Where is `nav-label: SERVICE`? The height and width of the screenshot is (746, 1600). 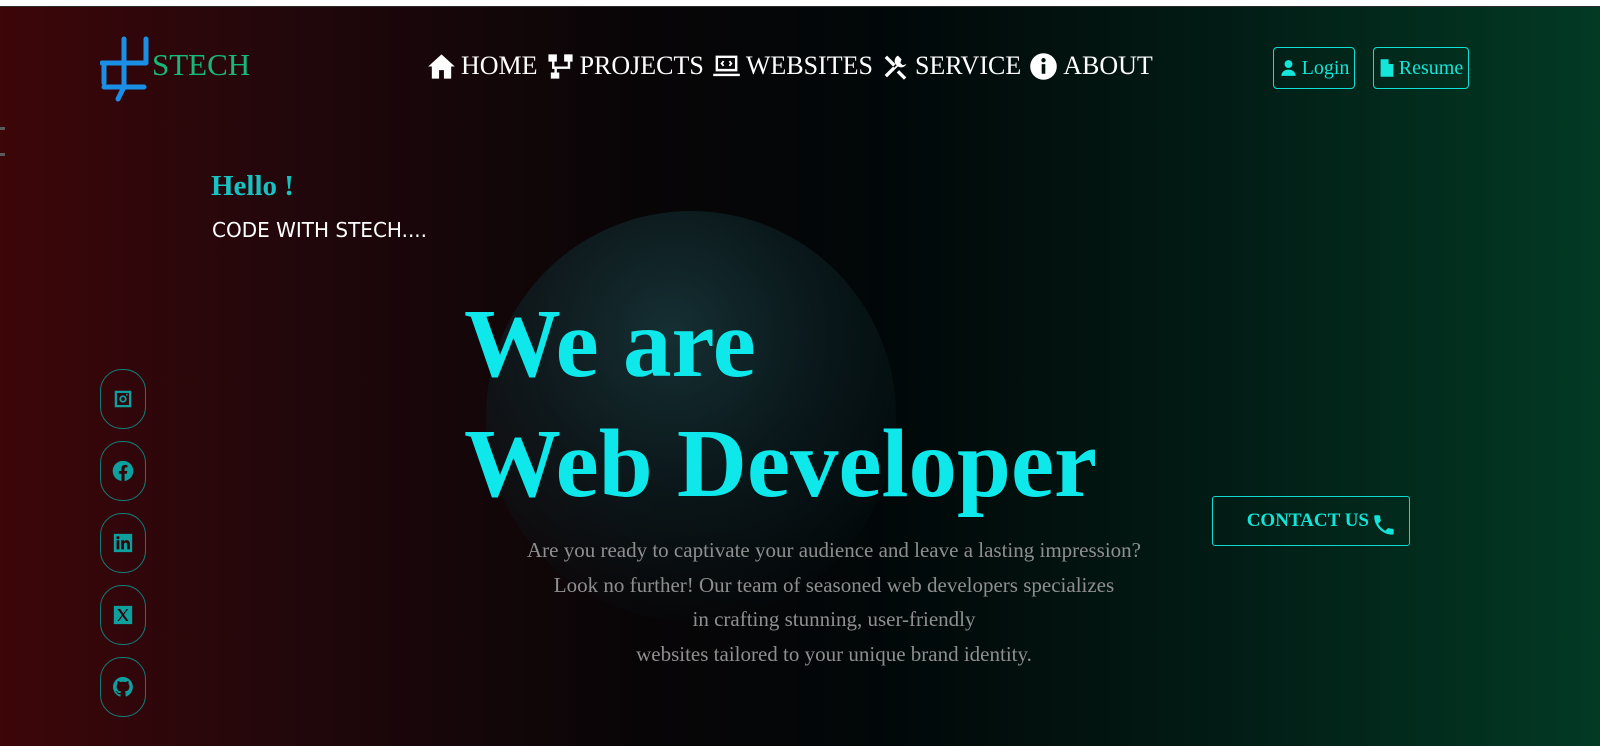 nav-label: SERVICE is located at coordinates (968, 65).